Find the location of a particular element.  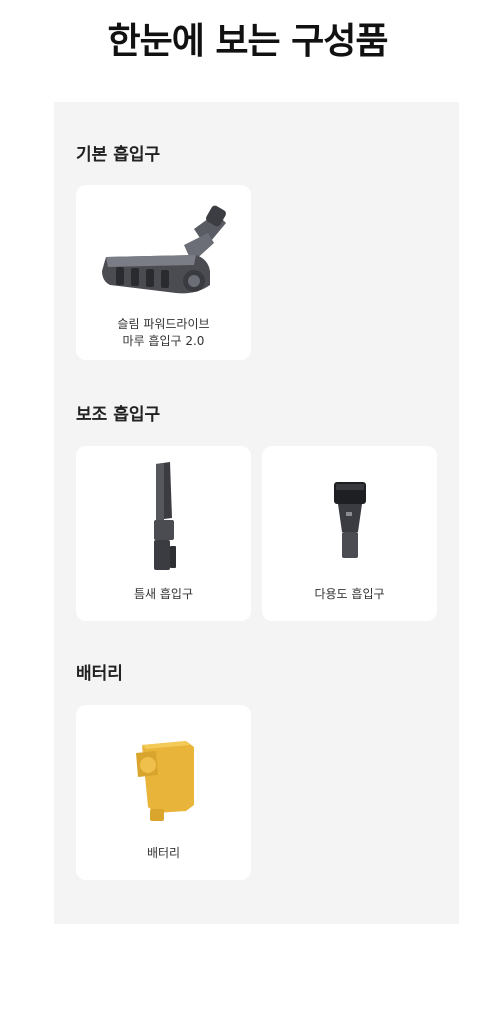

component-name-line2: 마루 흡입구 2.0 is located at coordinates (163, 341).